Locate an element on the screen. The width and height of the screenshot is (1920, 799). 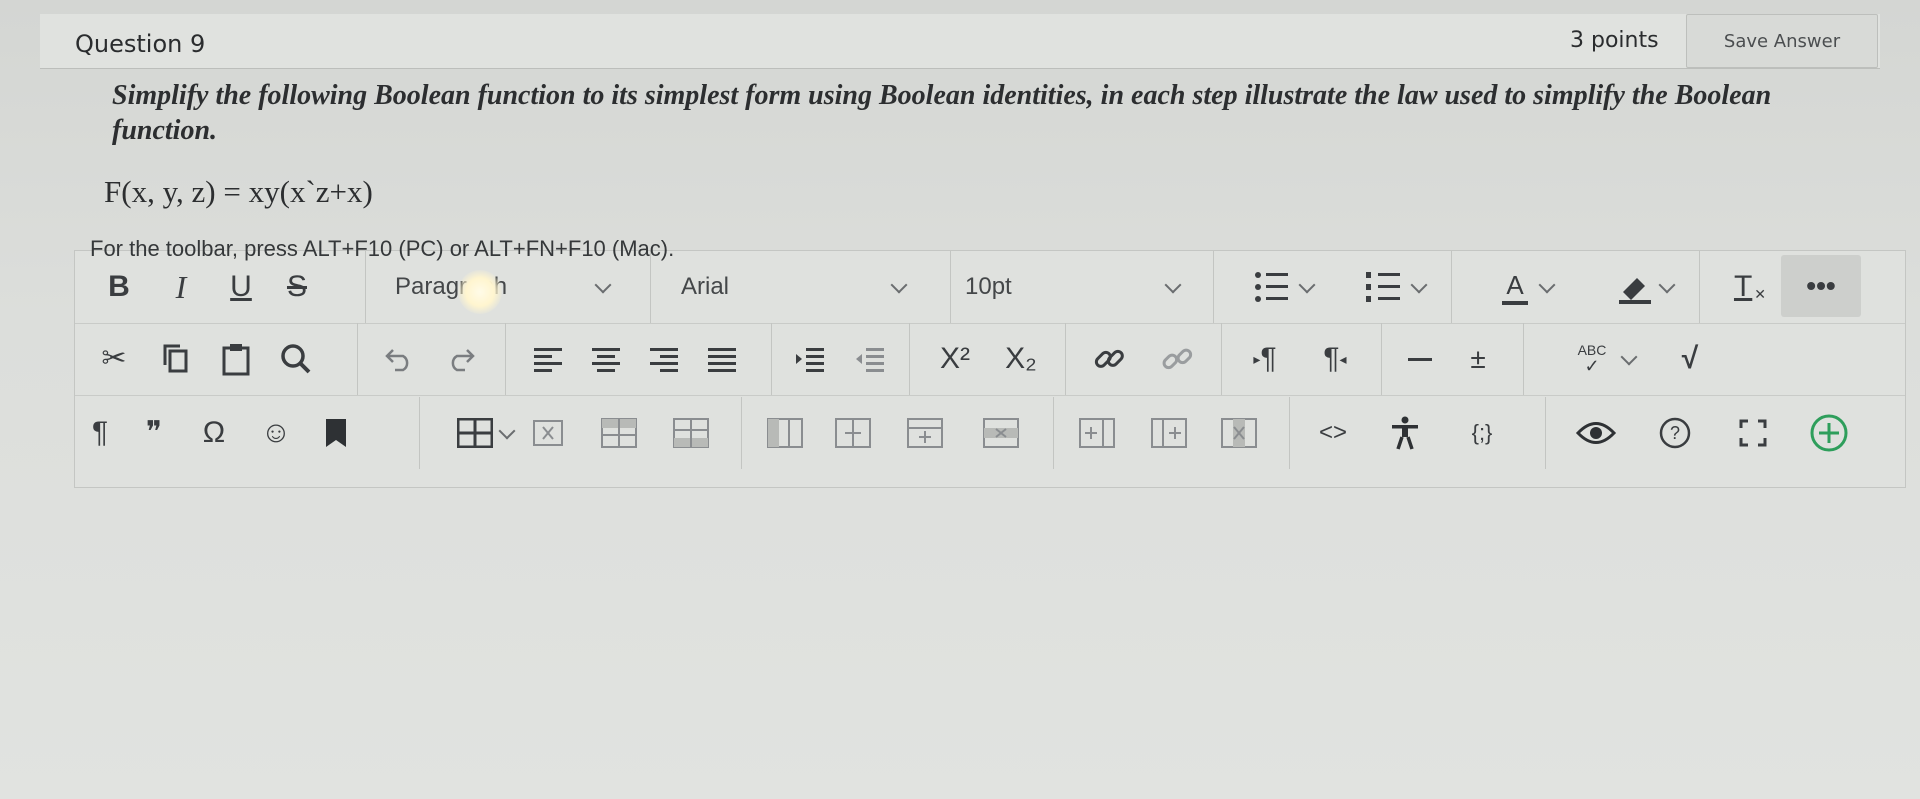
horizontal-line-button is located at coordinates (1420, 359).